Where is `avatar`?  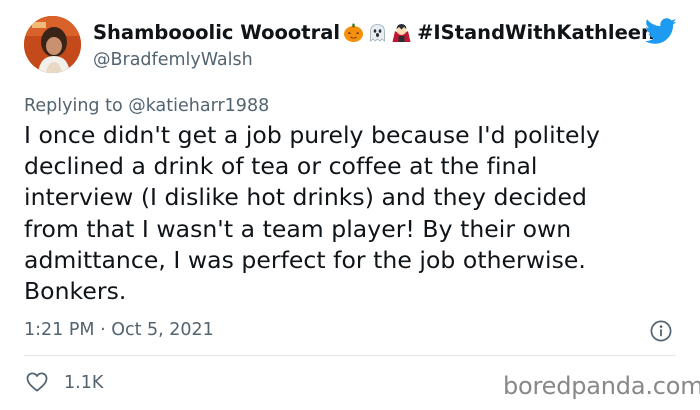
avatar is located at coordinates (52, 44).